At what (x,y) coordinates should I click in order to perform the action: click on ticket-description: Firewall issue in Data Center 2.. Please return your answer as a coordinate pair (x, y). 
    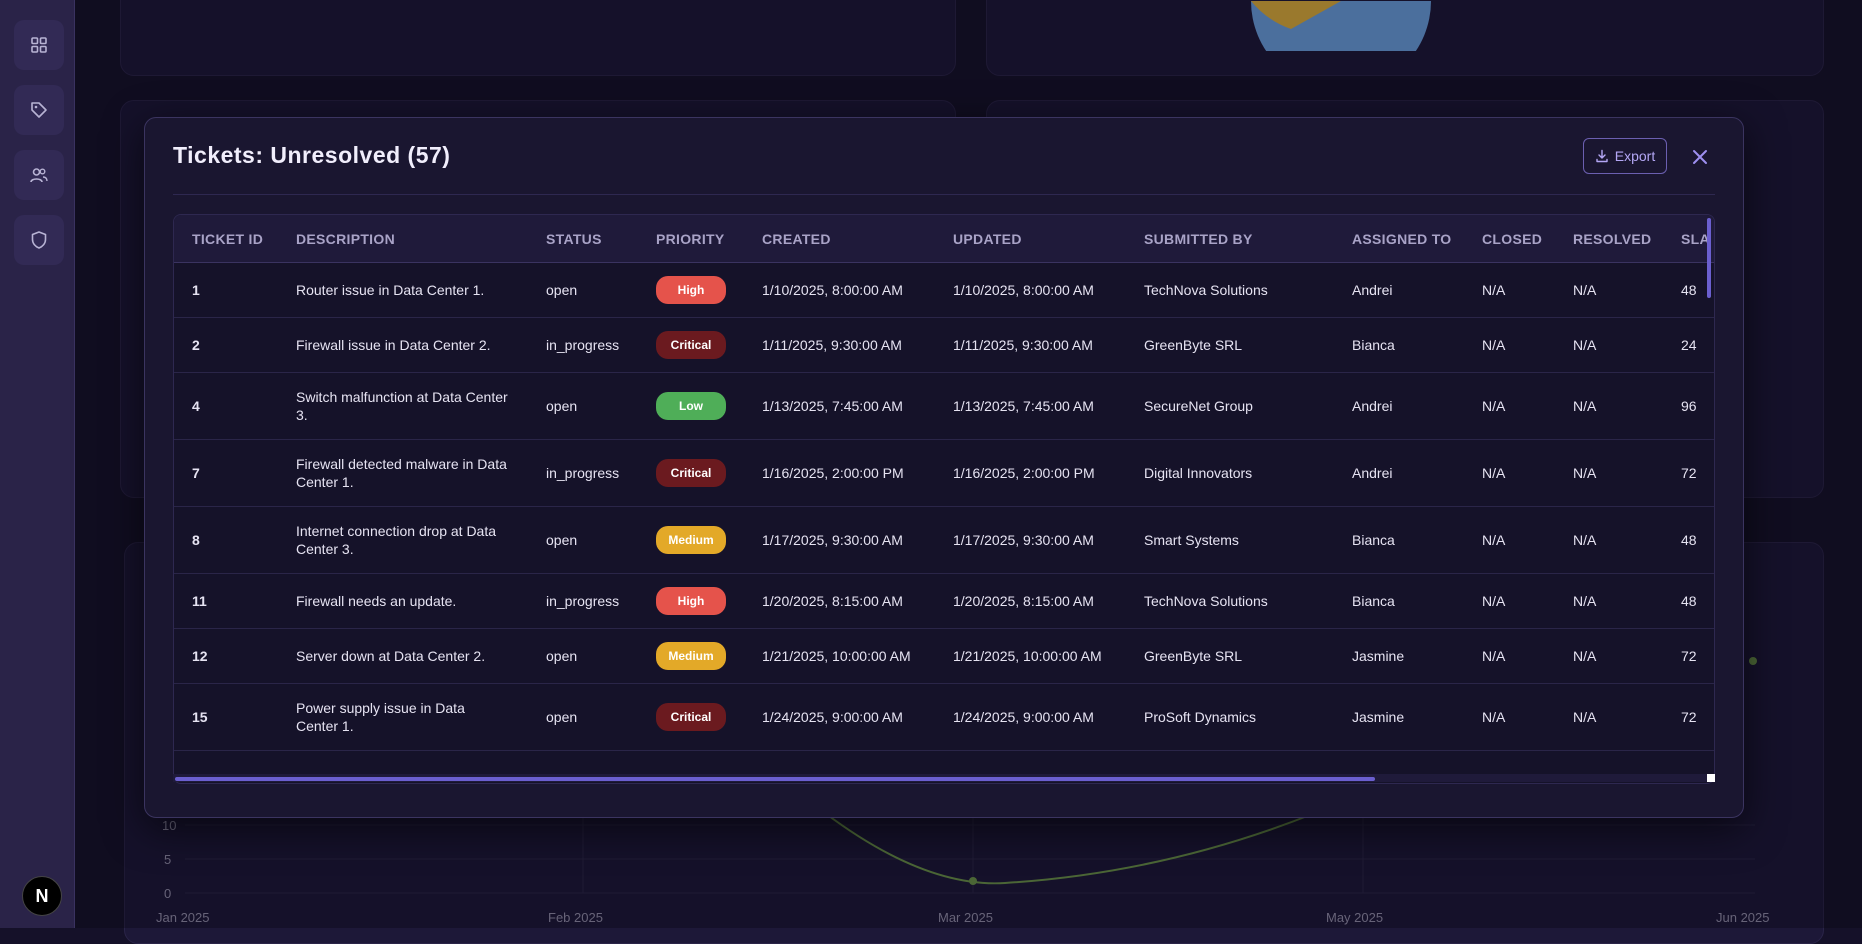
    Looking at the image, I should click on (403, 345).